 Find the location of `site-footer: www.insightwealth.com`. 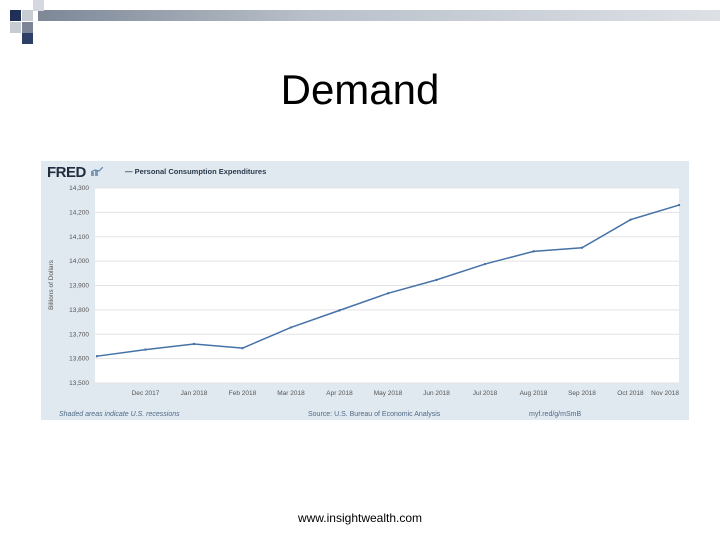

site-footer: www.insightwealth.com is located at coordinates (360, 518).